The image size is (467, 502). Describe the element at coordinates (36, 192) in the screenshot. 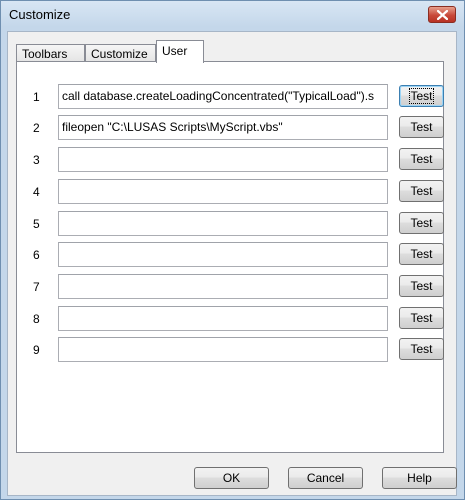

I see `row-number: 4` at that location.